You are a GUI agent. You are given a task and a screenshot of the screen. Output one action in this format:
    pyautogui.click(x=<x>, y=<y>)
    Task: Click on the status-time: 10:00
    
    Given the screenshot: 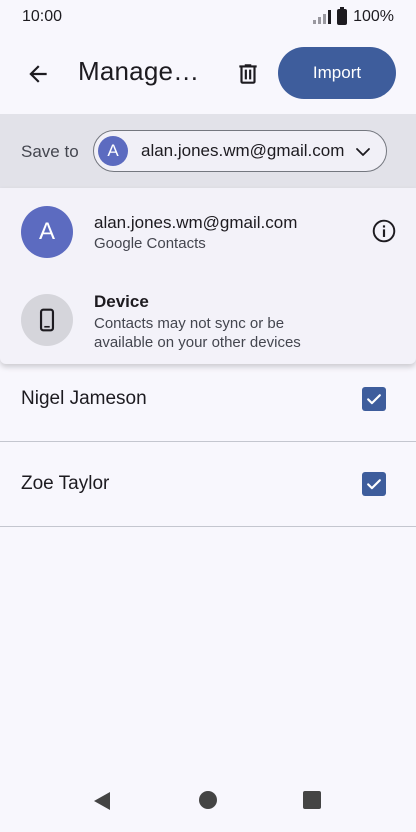 What is the action you would take?
    pyautogui.click(x=42, y=16)
    